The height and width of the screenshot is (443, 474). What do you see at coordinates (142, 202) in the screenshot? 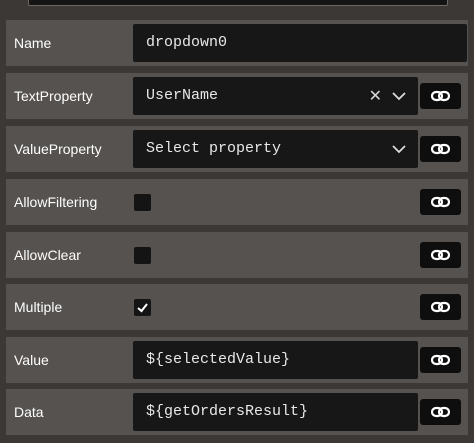
I see `allow-filtering-checkbox` at bounding box center [142, 202].